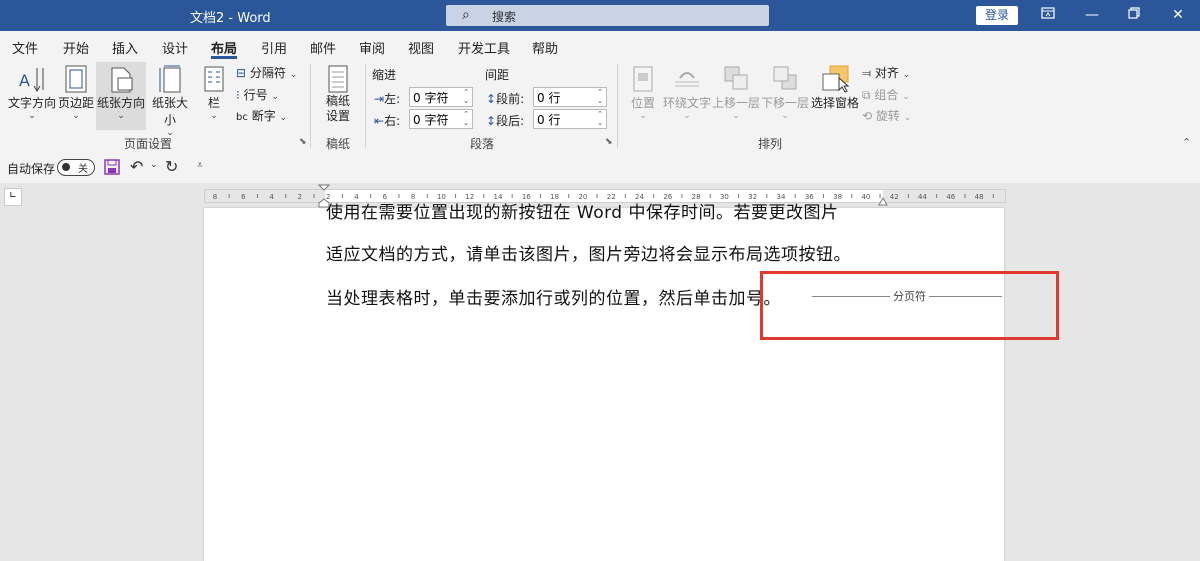 Image resolution: width=1200 pixels, height=561 pixels. I want to click on rotate-button: ⟲ 旋转 ⌄, so click(886, 115).